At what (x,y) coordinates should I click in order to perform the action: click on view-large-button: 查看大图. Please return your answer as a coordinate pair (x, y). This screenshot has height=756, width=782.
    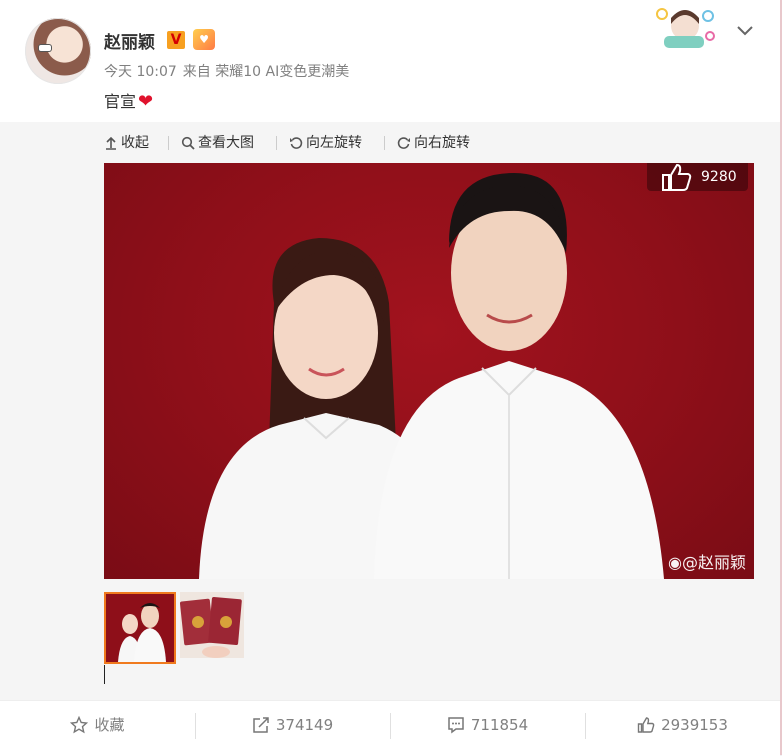
    Looking at the image, I should click on (217, 143).